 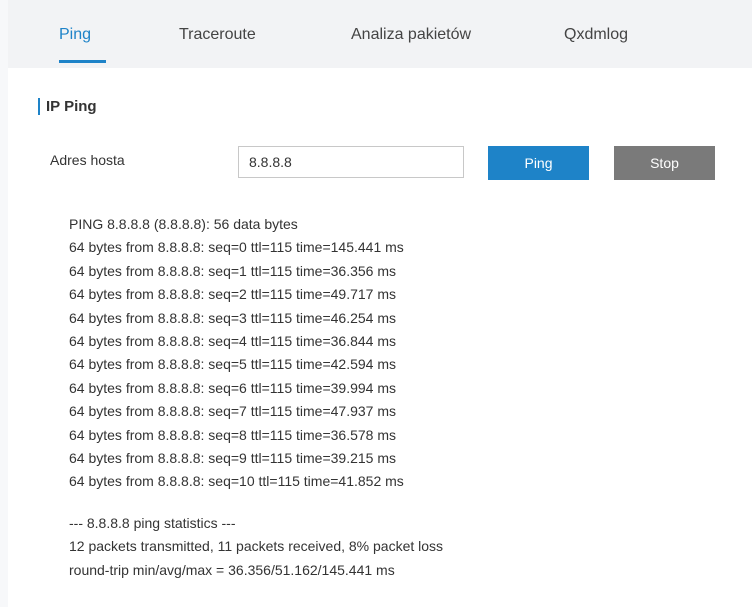 What do you see at coordinates (152, 522) in the screenshot?
I see `stats-line: --- 8.8.8.8 ping statistics ---` at bounding box center [152, 522].